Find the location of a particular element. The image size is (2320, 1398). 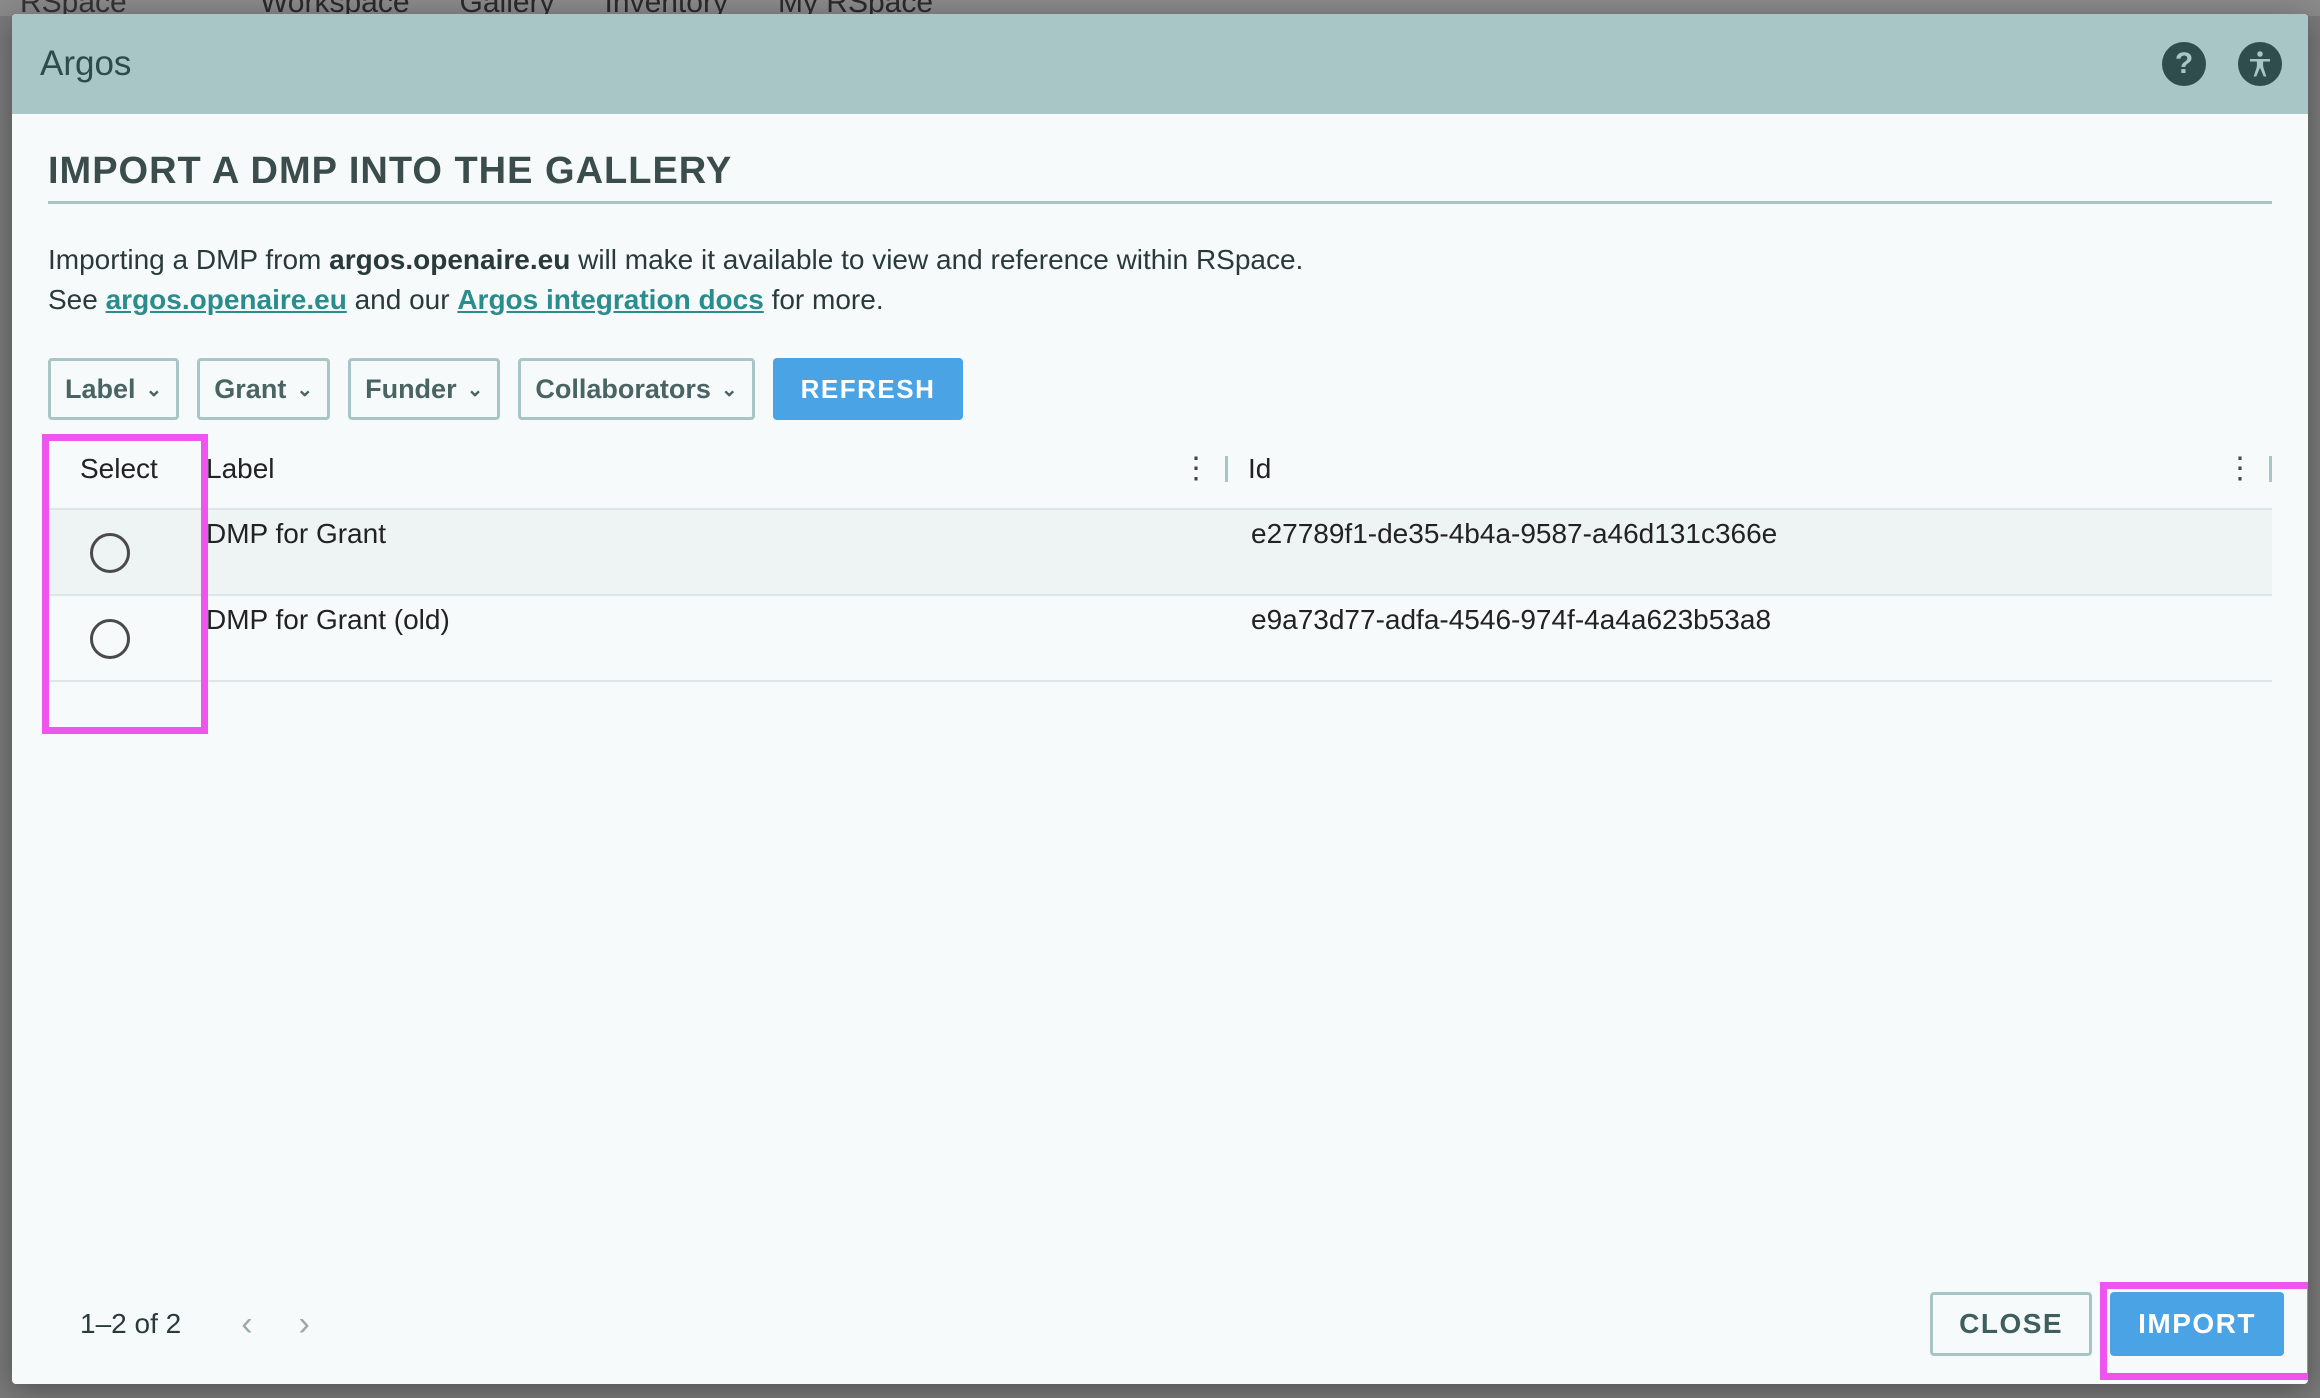

next-page-icon: › is located at coordinates (304, 1324).